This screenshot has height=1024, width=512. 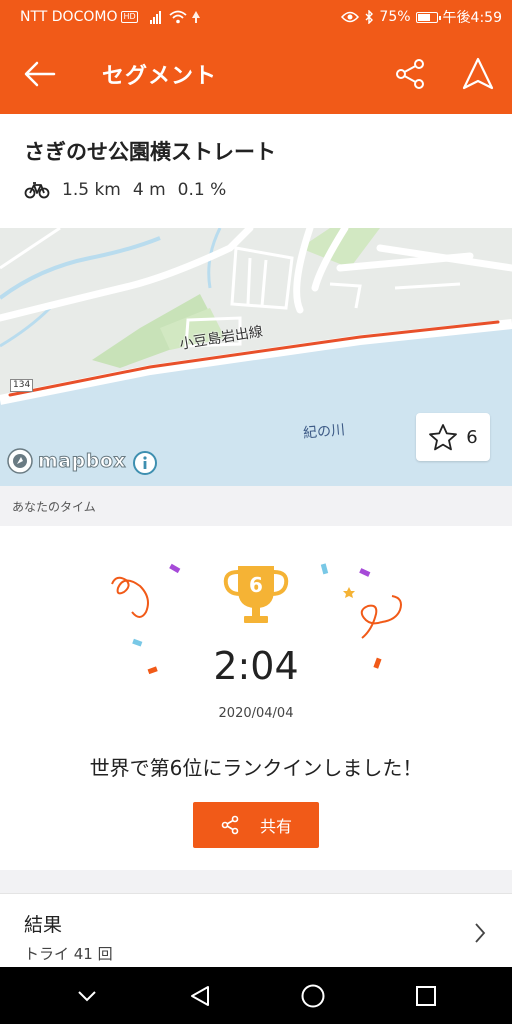 What do you see at coordinates (155, 17) in the screenshot?
I see `signal-icon` at bounding box center [155, 17].